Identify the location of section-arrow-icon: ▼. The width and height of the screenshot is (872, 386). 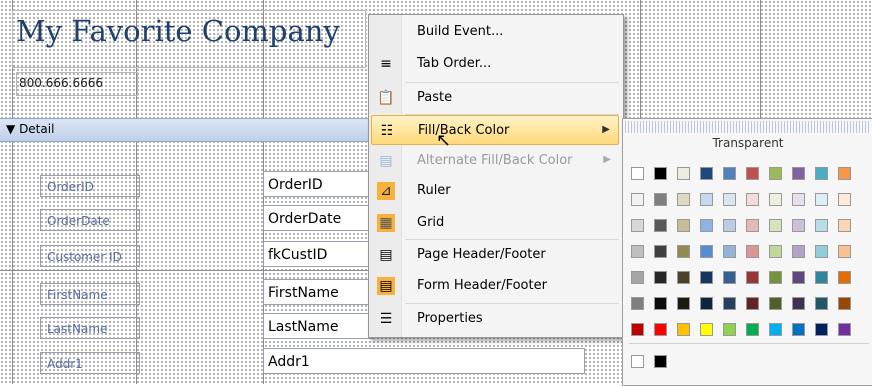
(11, 129).